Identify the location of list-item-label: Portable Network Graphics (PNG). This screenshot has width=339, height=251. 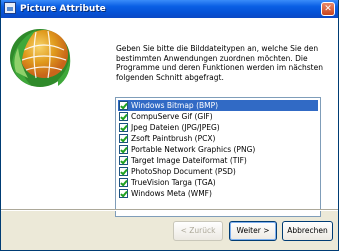
(193, 149).